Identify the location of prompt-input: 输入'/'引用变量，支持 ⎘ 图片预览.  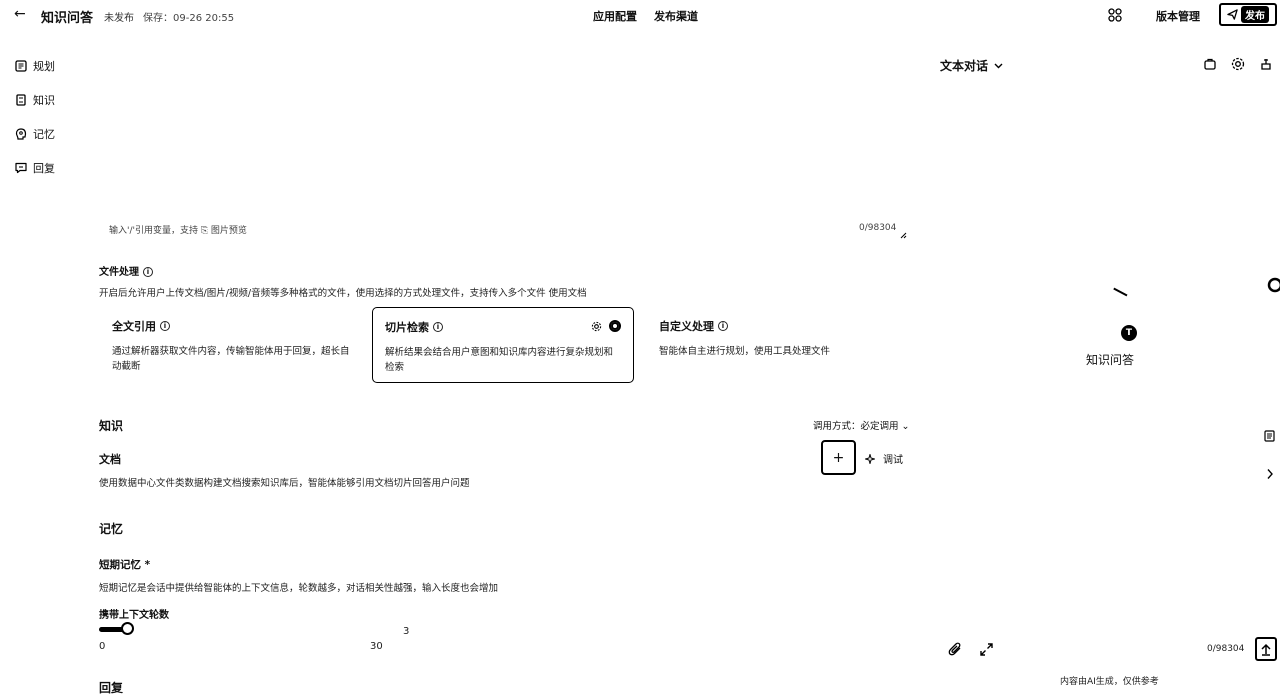
(178, 229).